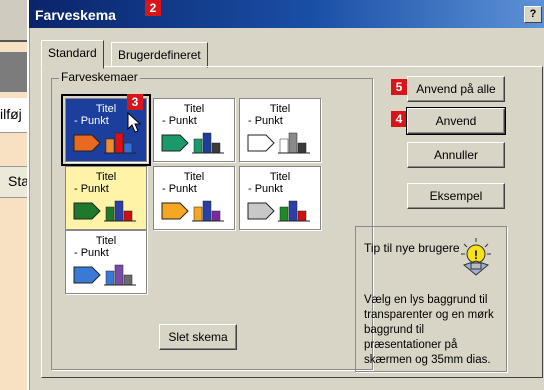  What do you see at coordinates (106, 198) in the screenshot?
I see `scheme-4: Titel - Punkt` at bounding box center [106, 198].